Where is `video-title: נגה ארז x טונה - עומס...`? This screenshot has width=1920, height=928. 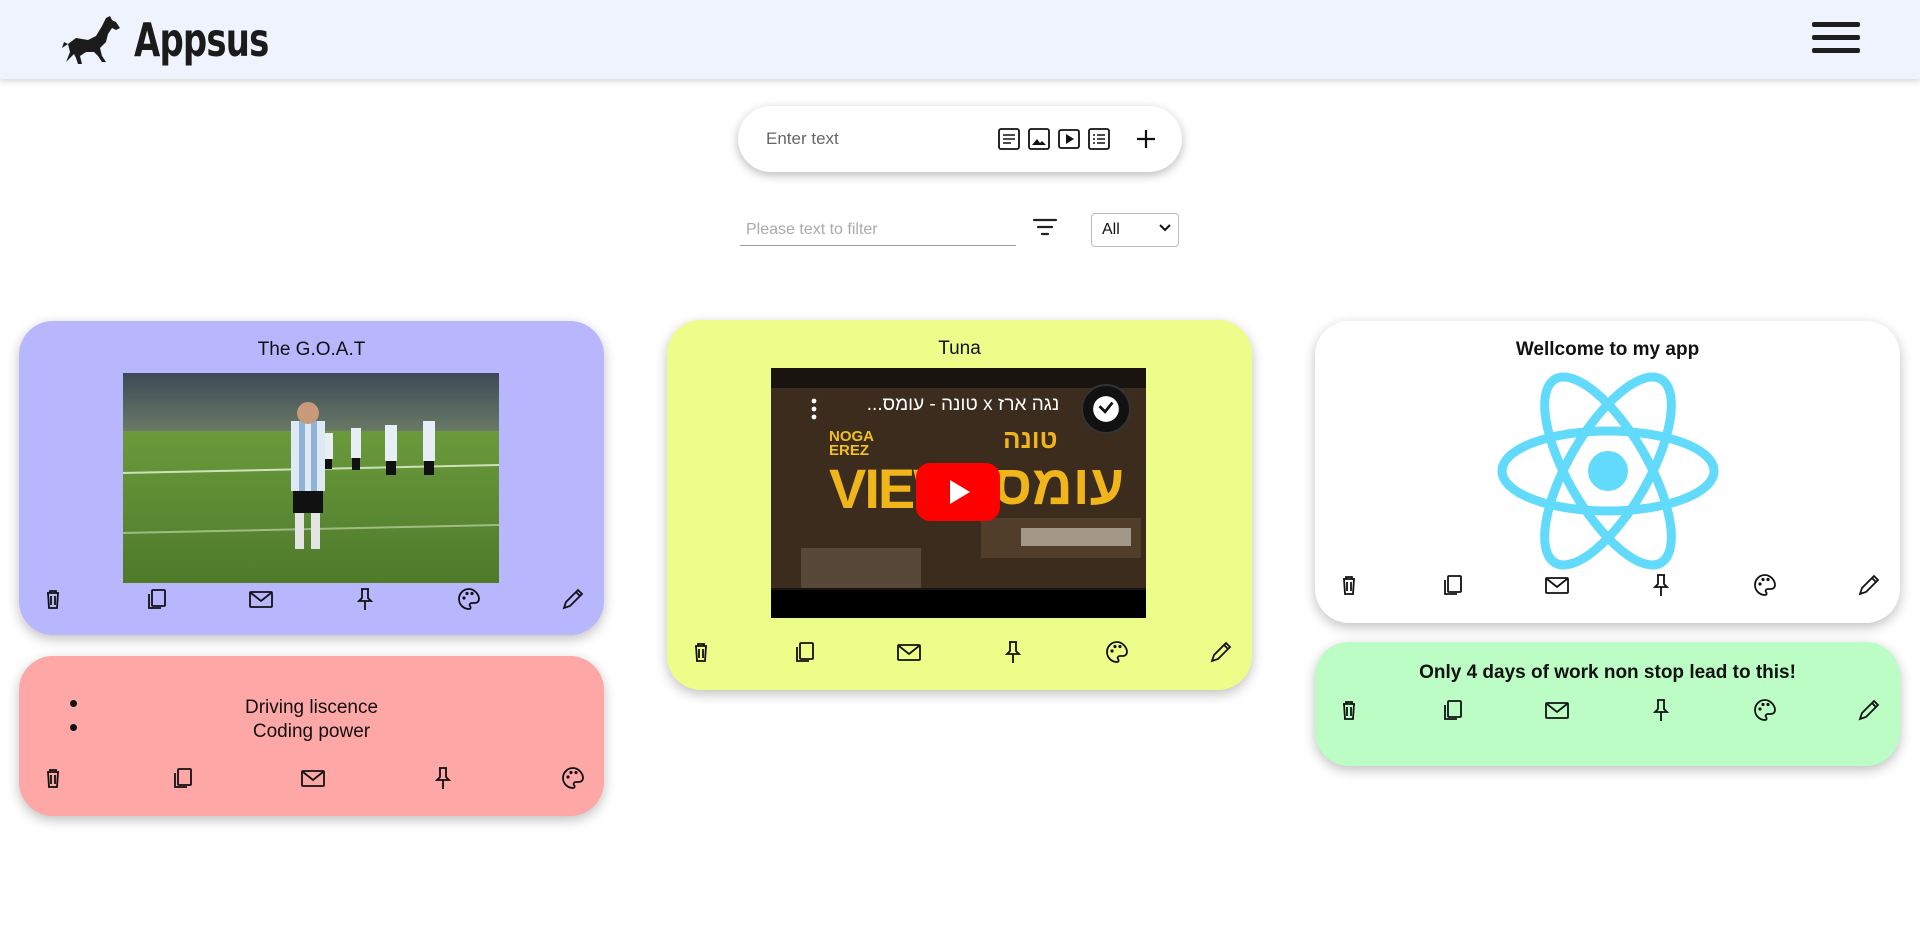
video-title: נגה ארז x טונה - עומס... is located at coordinates (963, 404).